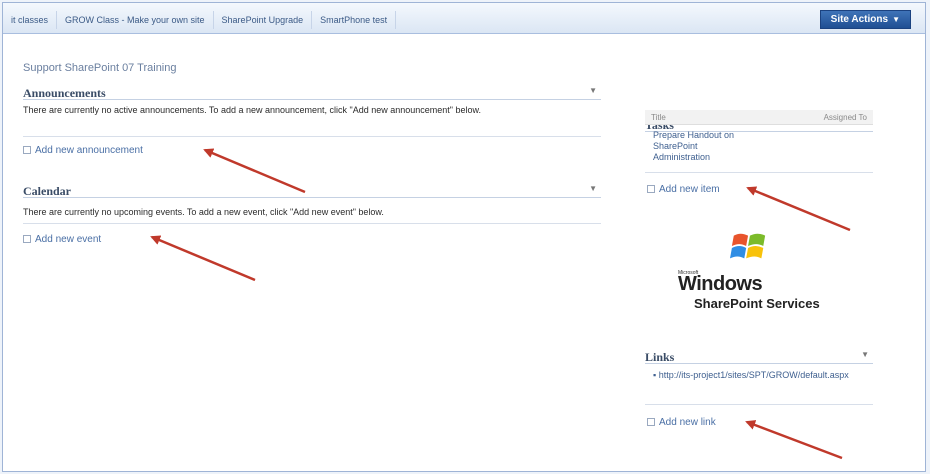  Describe the element at coordinates (689, 189) in the screenshot. I see `add-new-item-label: Add new item` at that location.